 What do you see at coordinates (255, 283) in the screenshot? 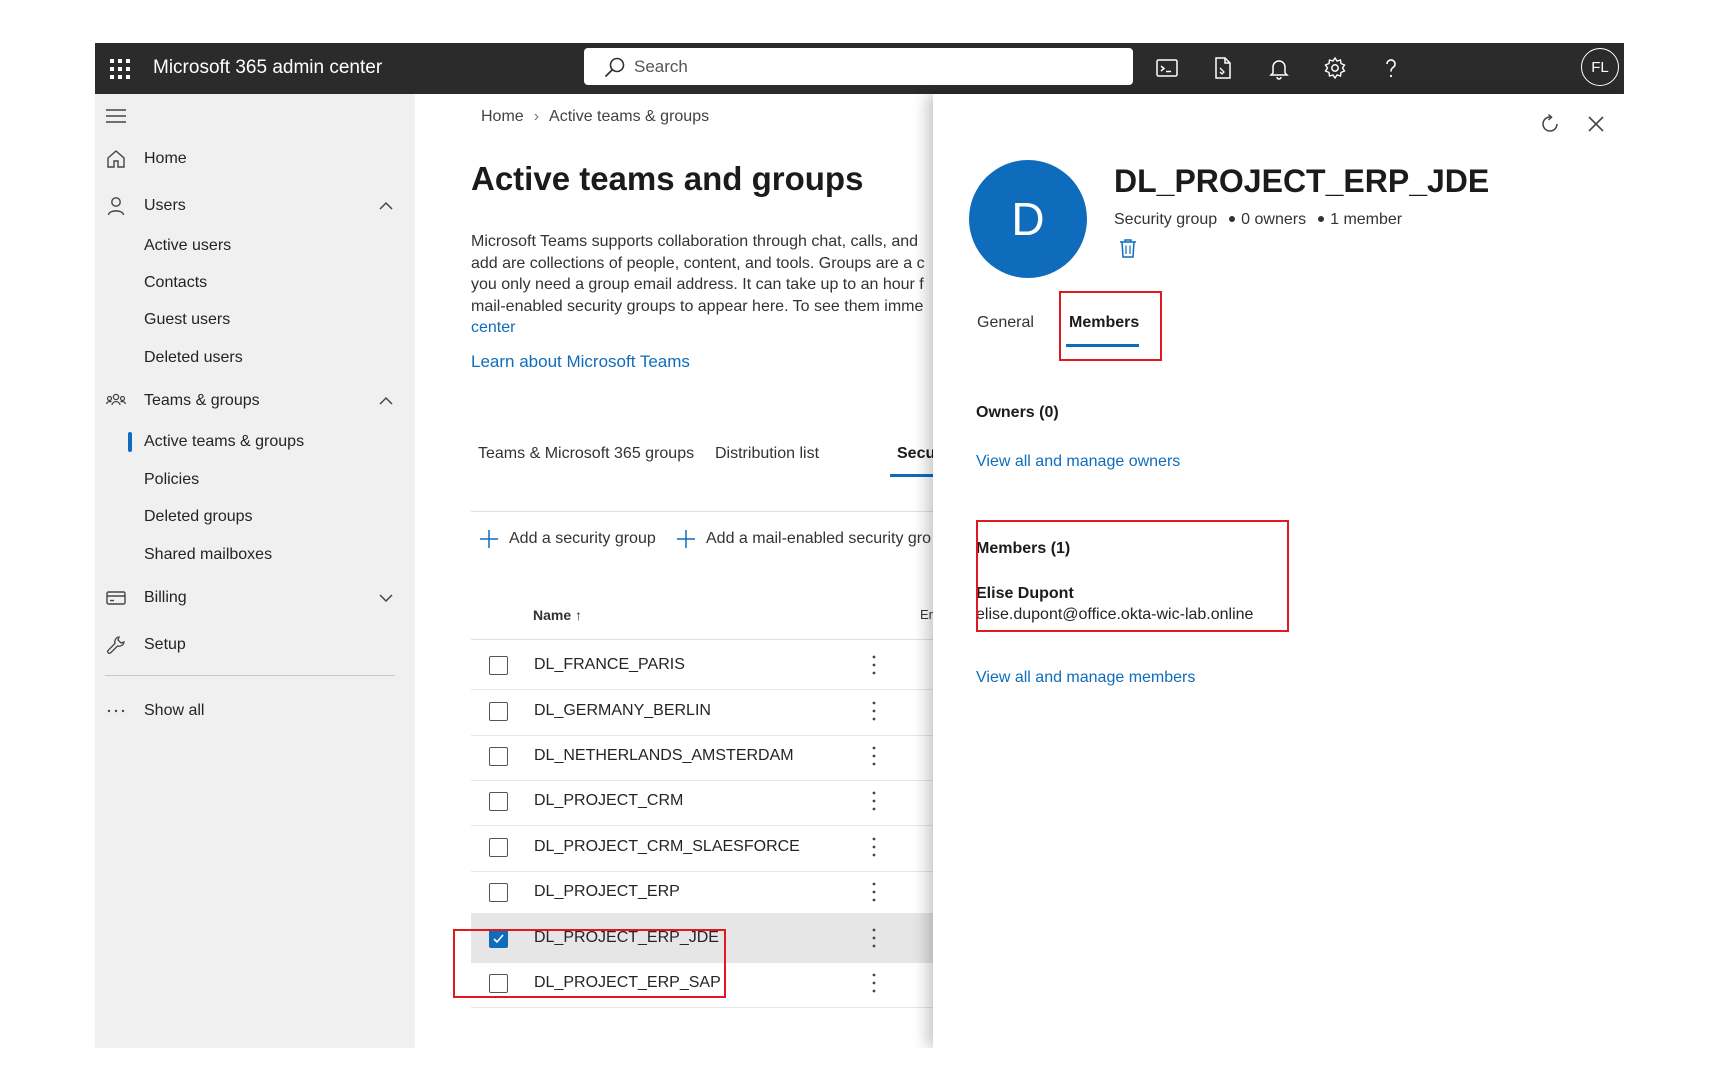
I see `nav-item-contacts: Contacts` at bounding box center [255, 283].